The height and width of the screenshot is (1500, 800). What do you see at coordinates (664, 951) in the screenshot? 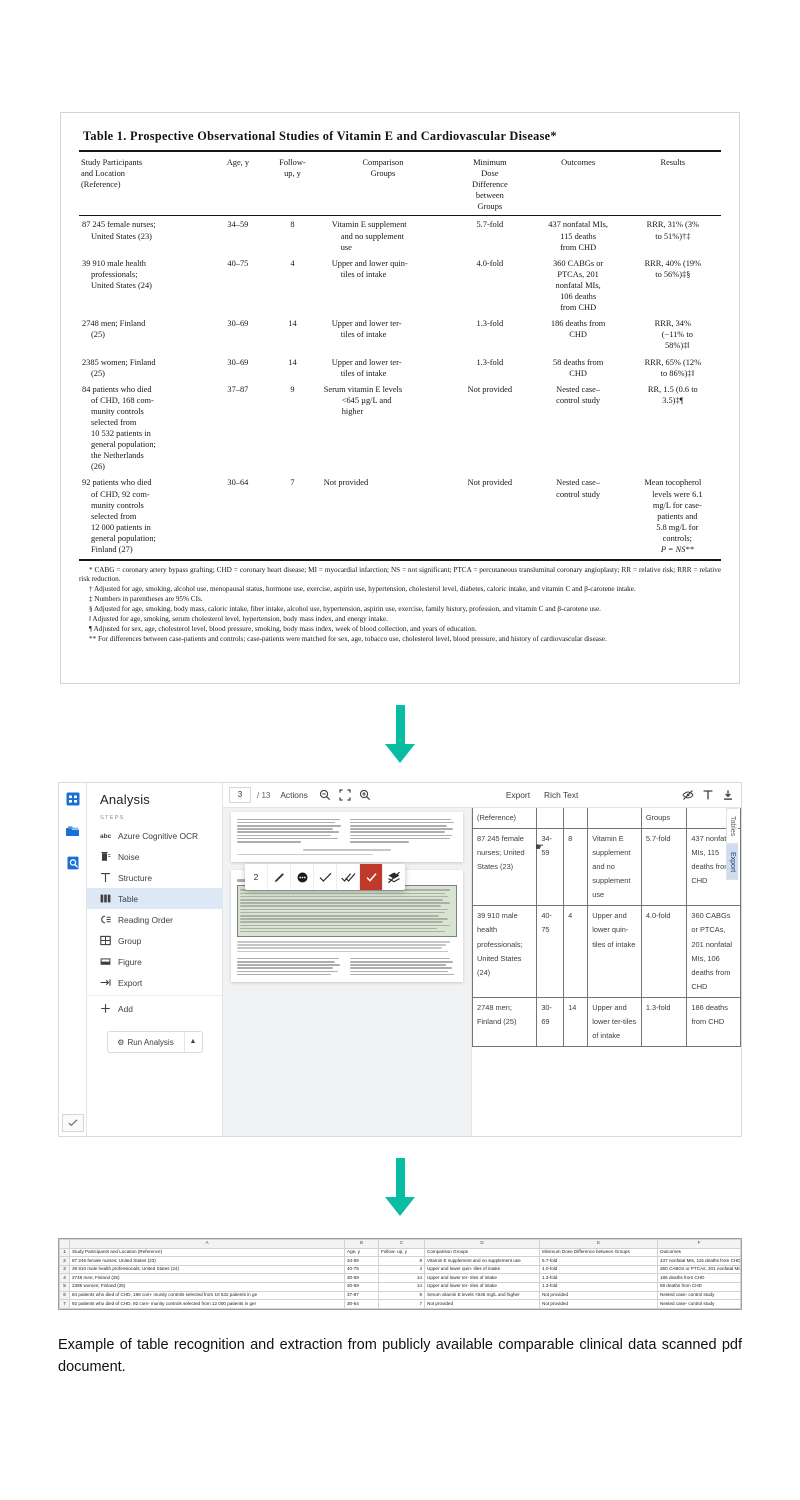
I see `cell-dose: 4.0-fold` at bounding box center [664, 951].